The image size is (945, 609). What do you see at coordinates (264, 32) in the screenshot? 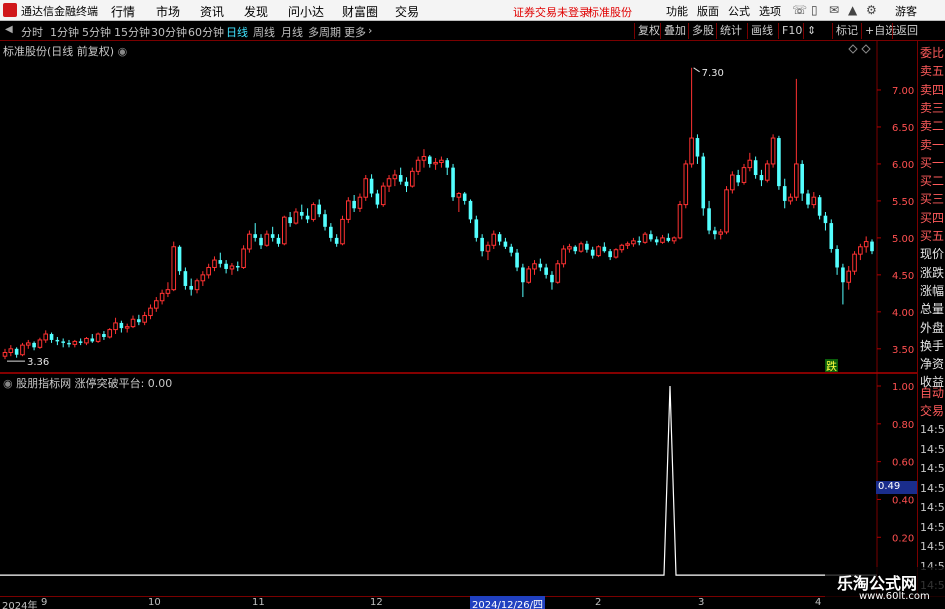
I see `period-tab-weekly: 周线` at bounding box center [264, 32].